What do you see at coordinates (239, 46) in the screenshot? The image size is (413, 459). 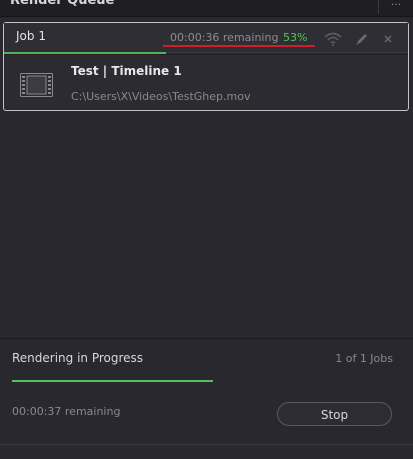 I see `highlight-underline` at bounding box center [239, 46].